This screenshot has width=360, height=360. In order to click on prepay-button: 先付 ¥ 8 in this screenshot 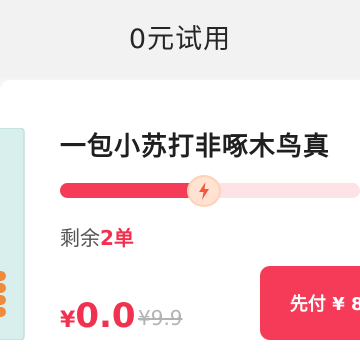, I will do `click(310, 303)`.